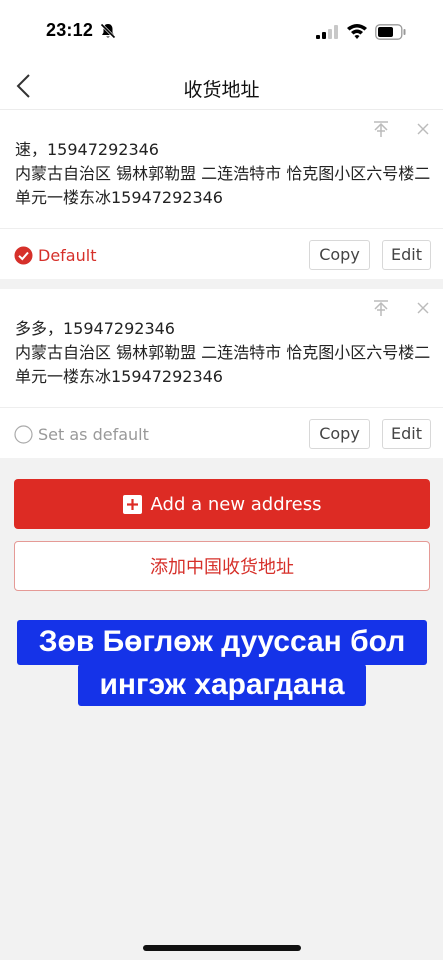  I want to click on add-new-address-label: Add a new address, so click(236, 504).